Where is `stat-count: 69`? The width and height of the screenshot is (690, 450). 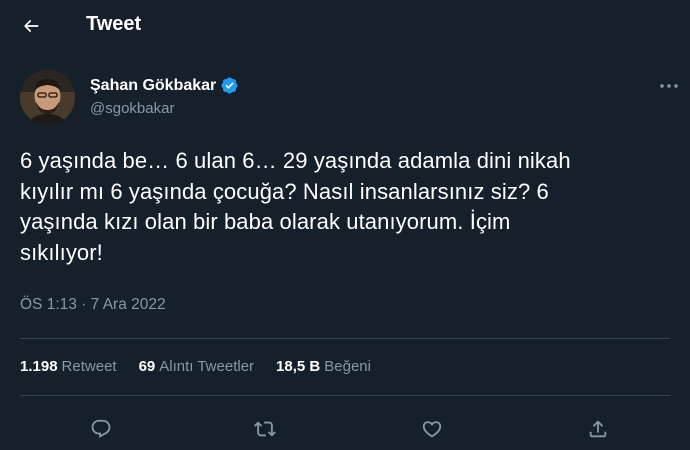 stat-count: 69 is located at coordinates (147, 366).